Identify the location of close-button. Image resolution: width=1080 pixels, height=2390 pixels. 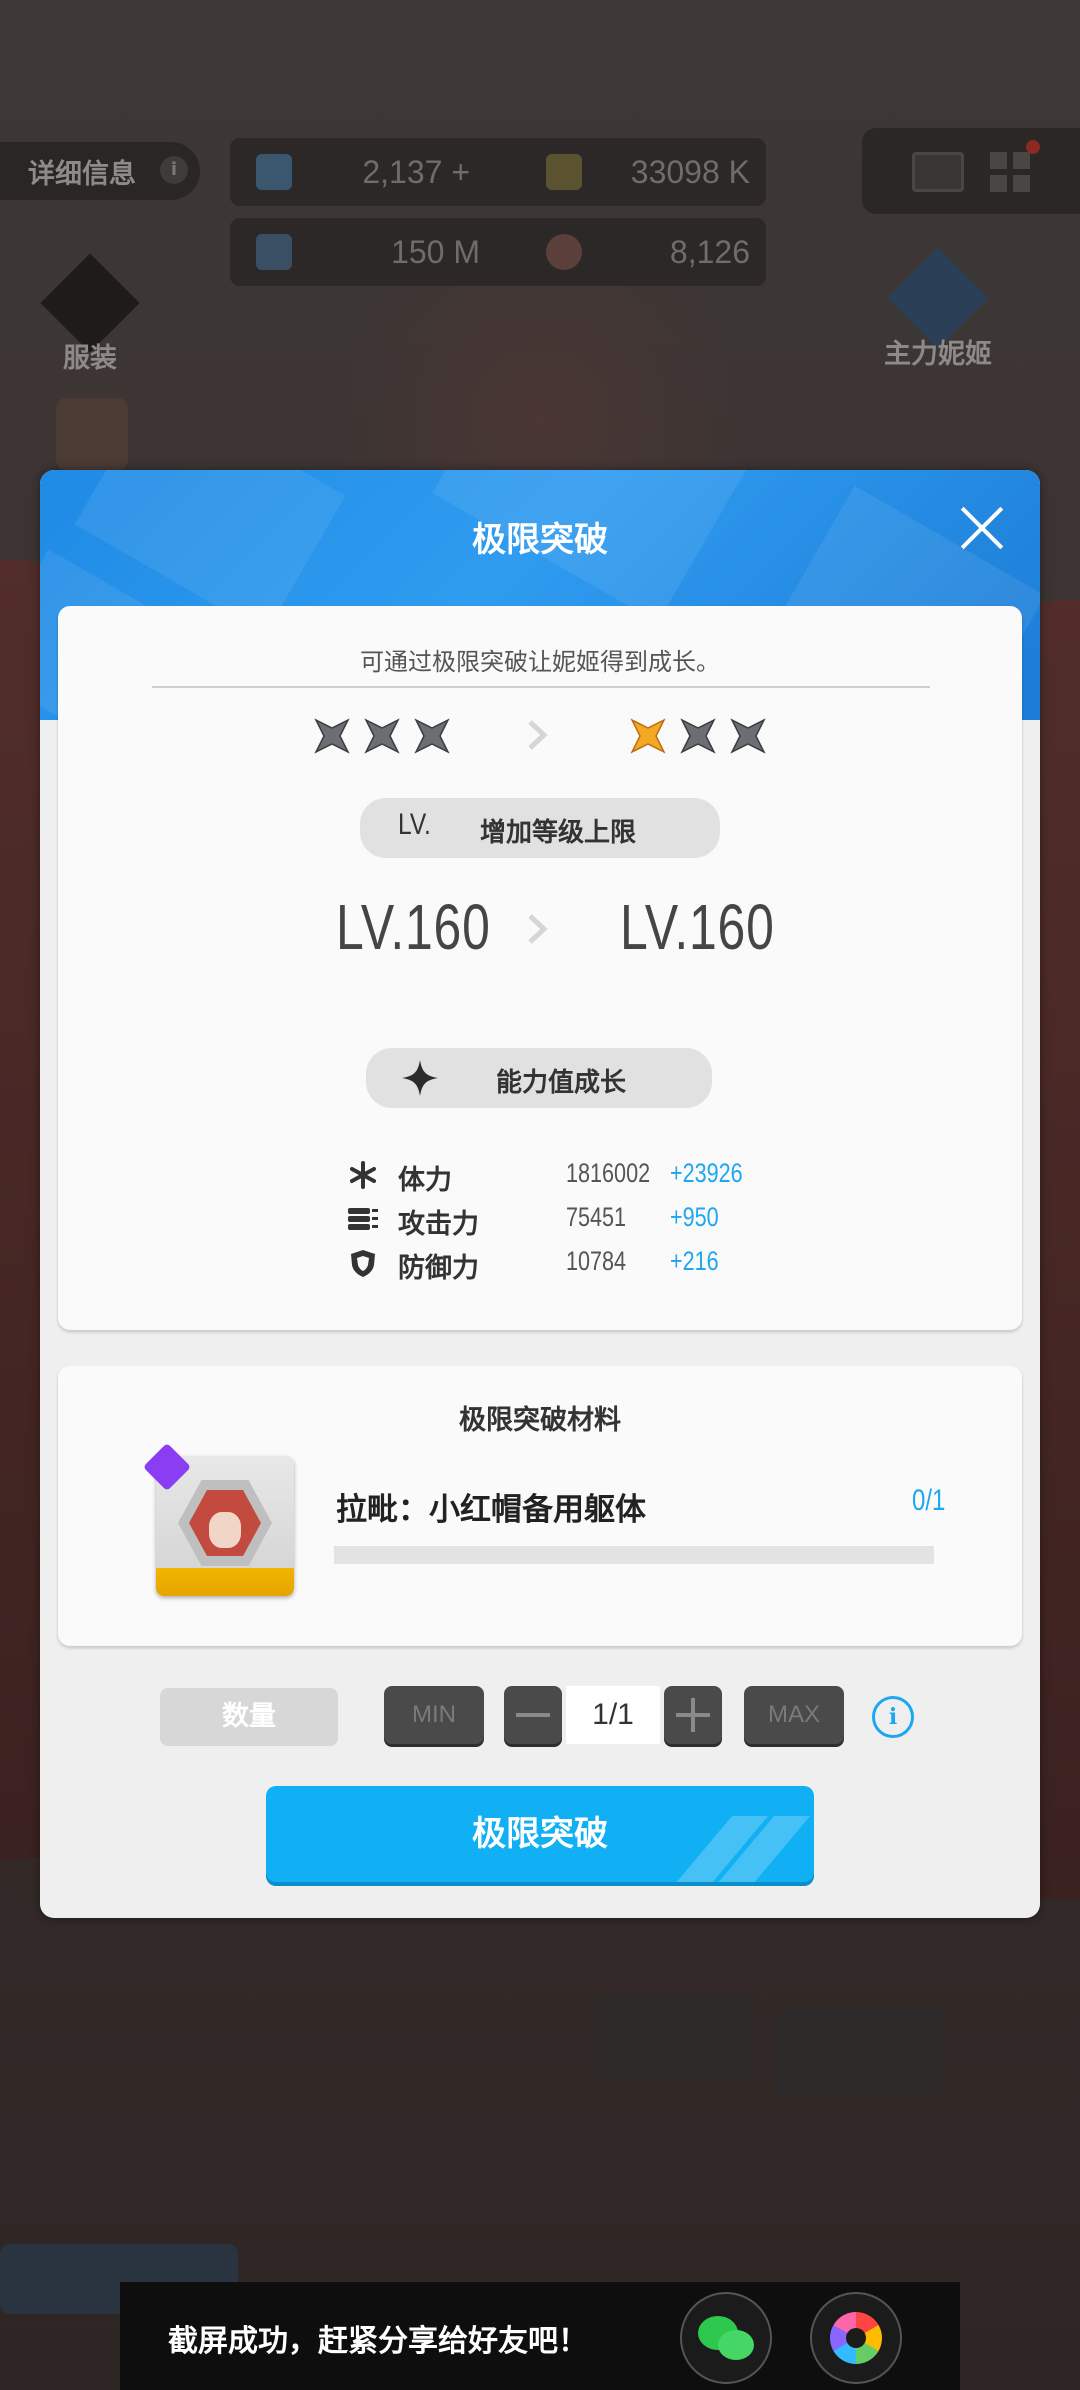
(982, 528).